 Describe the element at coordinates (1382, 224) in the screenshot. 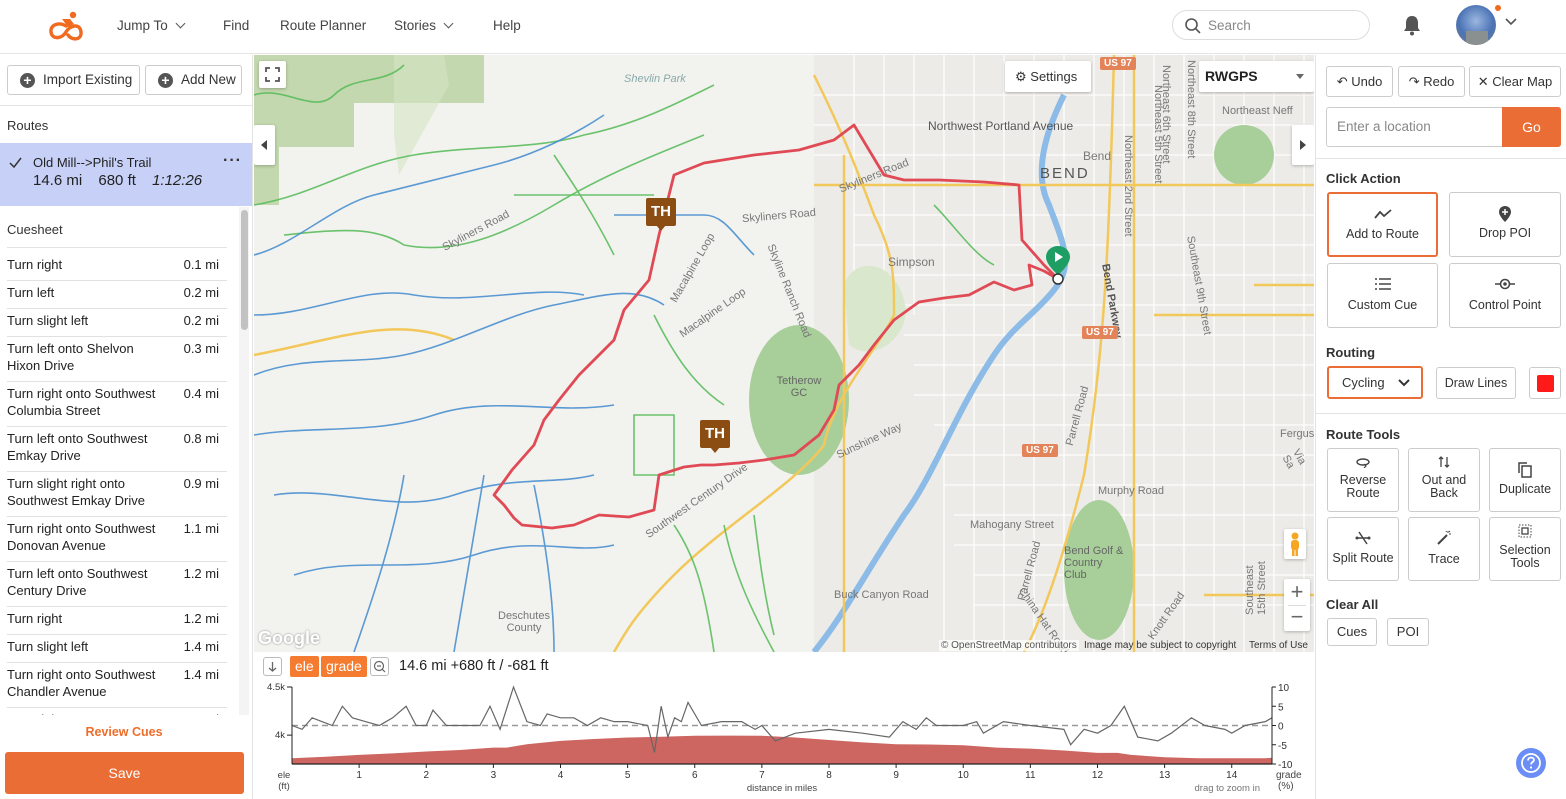

I see `add-to-route-button: Add to Route` at that location.